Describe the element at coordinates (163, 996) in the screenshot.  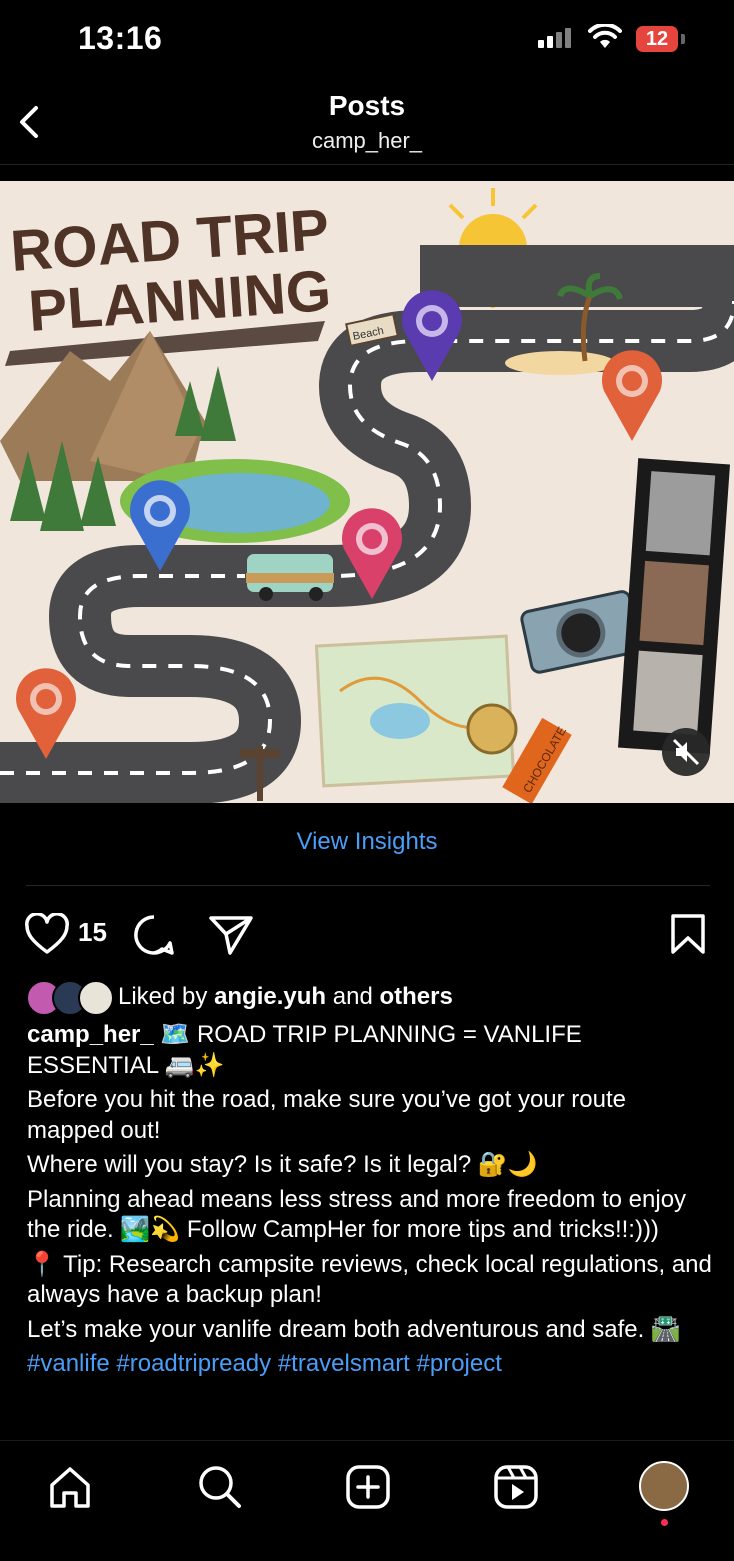
I see `liked-by-prefix: Liked by` at that location.